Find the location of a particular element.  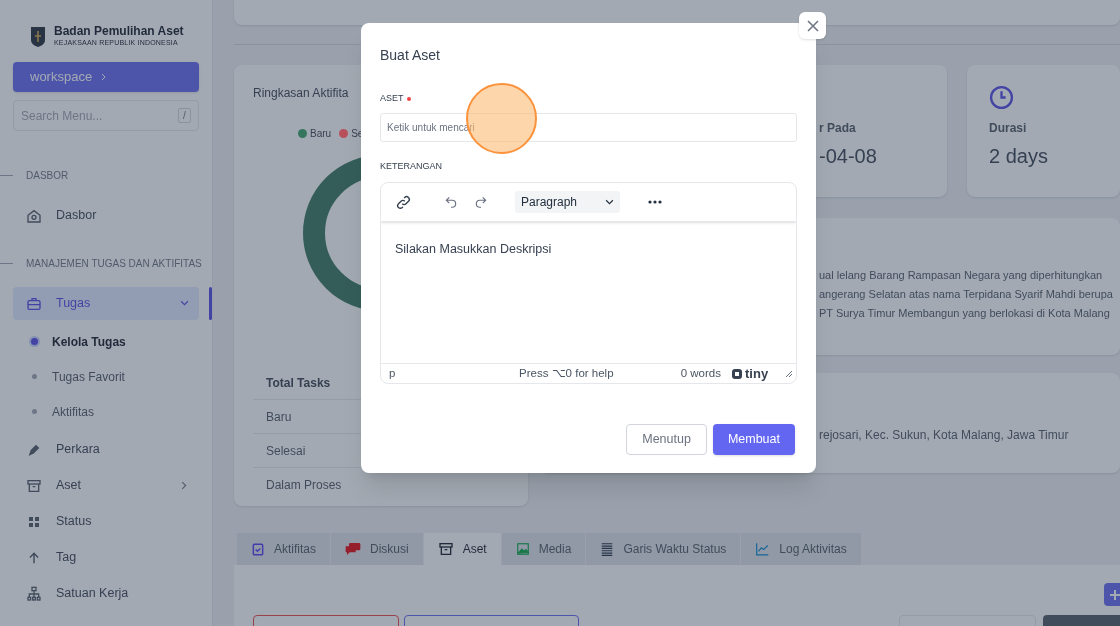

field-label: KETERANGAN is located at coordinates (411, 166).